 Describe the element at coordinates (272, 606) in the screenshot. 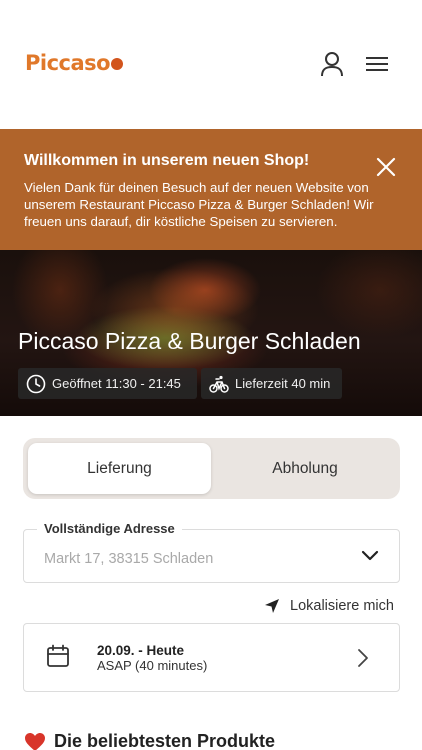

I see `location-arrow-icon` at that location.